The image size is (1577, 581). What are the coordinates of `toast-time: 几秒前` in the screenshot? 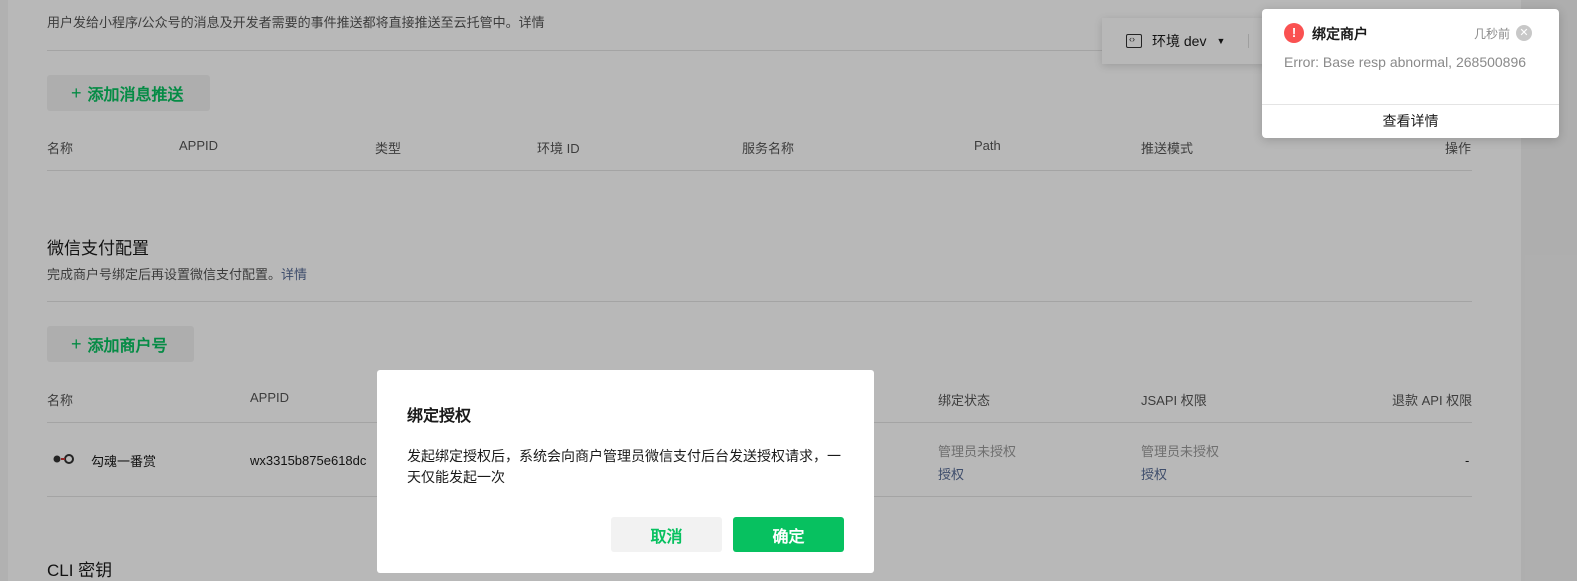 It's located at (1492, 34).